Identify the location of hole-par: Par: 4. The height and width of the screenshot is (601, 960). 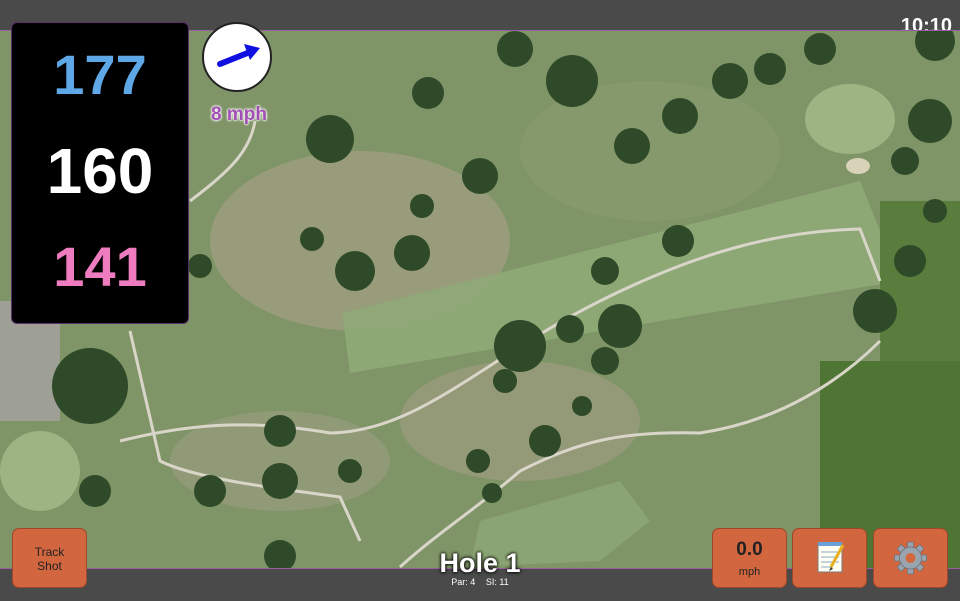
(463, 582).